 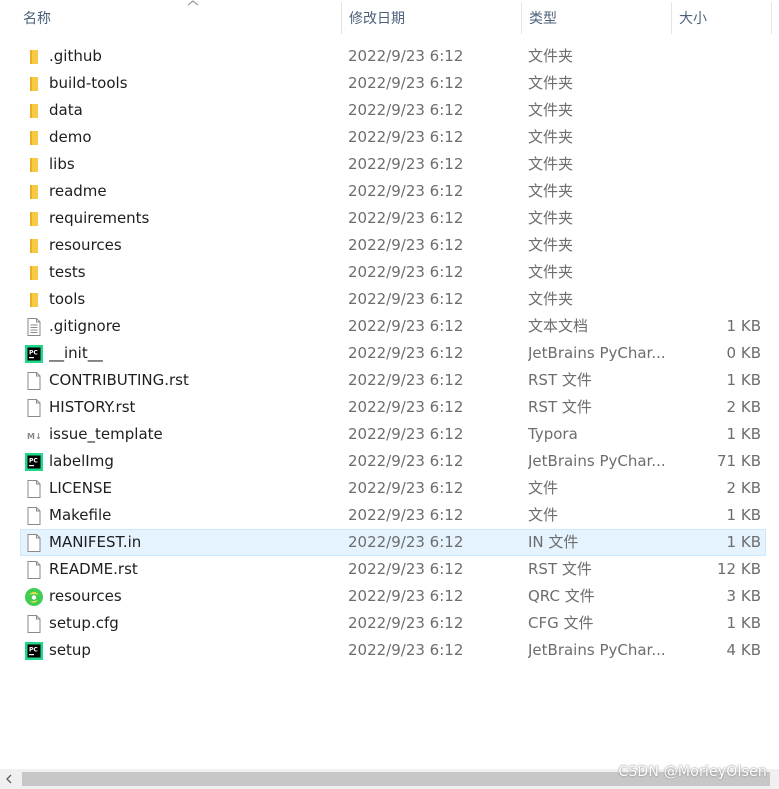 I want to click on column-type: 类型, so click(x=597, y=18).